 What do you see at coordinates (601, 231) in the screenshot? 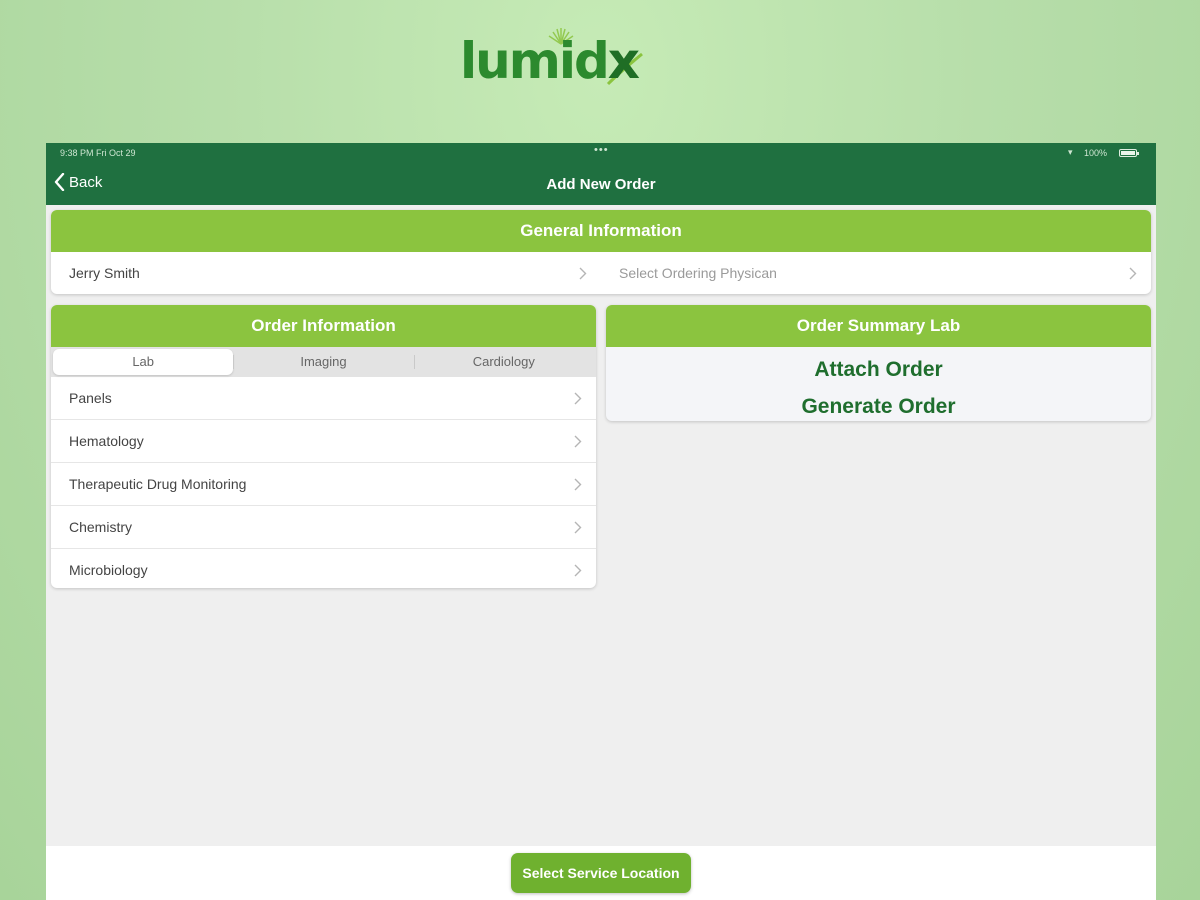
I see `general-information-header: General Information` at bounding box center [601, 231].